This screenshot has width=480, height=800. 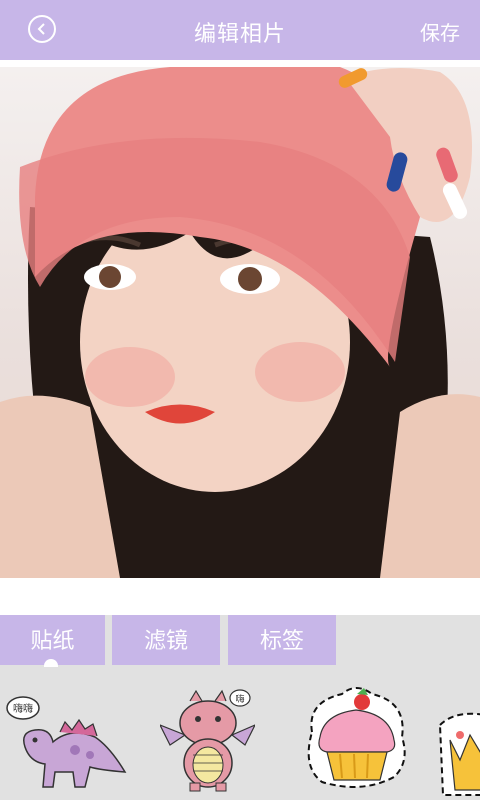 What do you see at coordinates (23, 708) in the screenshot?
I see `dinosaur-bubble-text: 嗨嗨` at bounding box center [23, 708].